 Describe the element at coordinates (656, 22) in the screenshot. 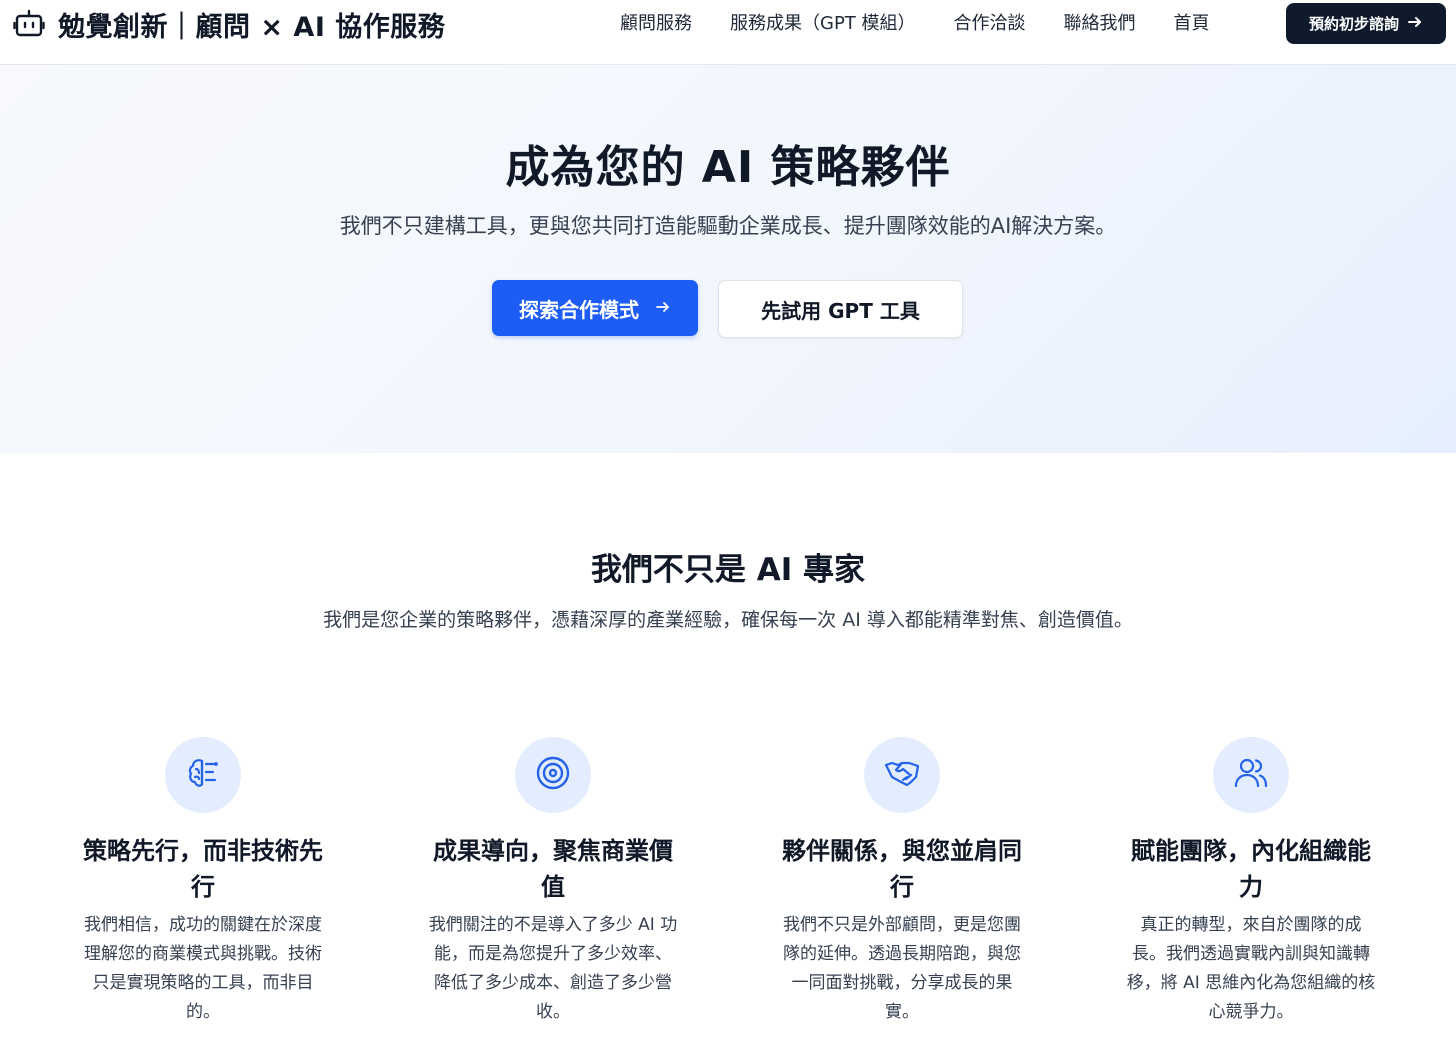

I see `nav-item-consulting: 顧問服務` at that location.